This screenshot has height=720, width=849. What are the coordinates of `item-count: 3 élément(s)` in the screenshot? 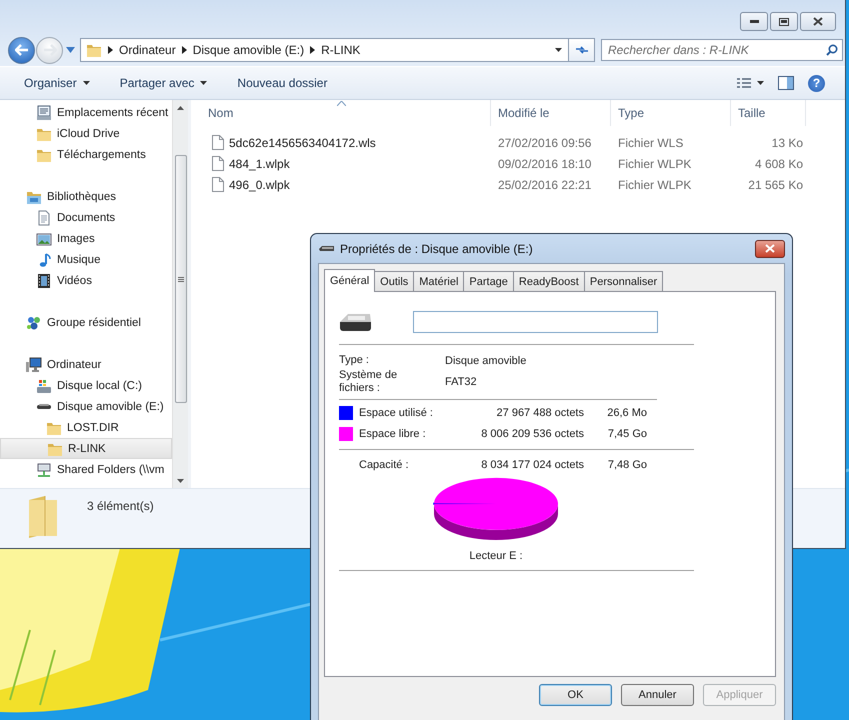 It's located at (120, 507).